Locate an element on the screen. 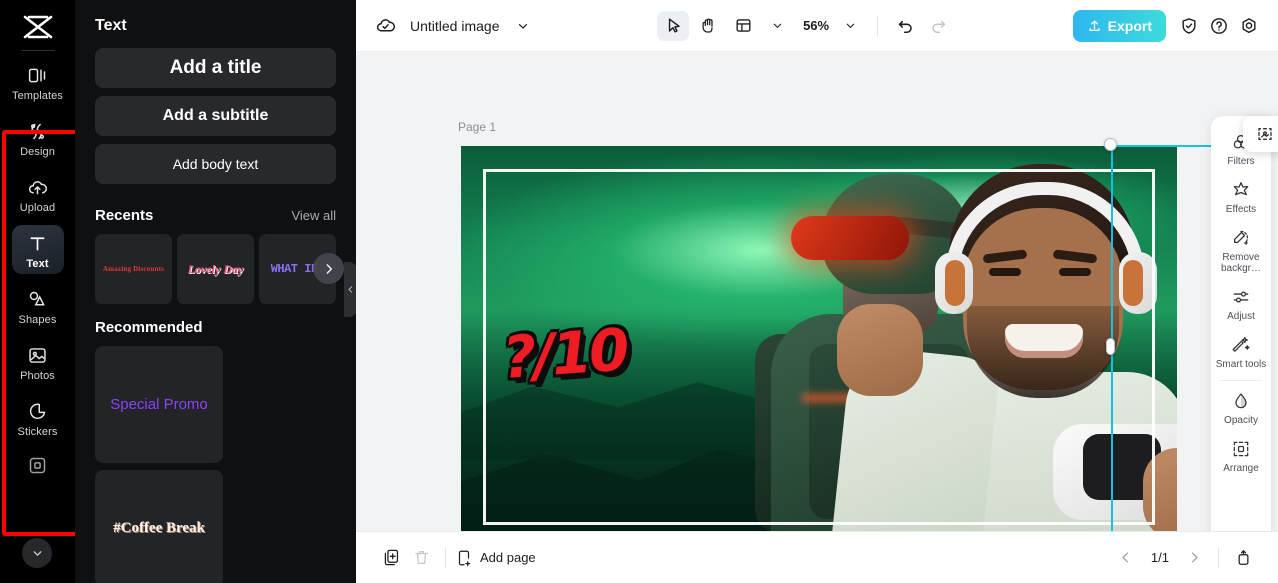  recent-label: Lovely Day is located at coordinates (215, 268).